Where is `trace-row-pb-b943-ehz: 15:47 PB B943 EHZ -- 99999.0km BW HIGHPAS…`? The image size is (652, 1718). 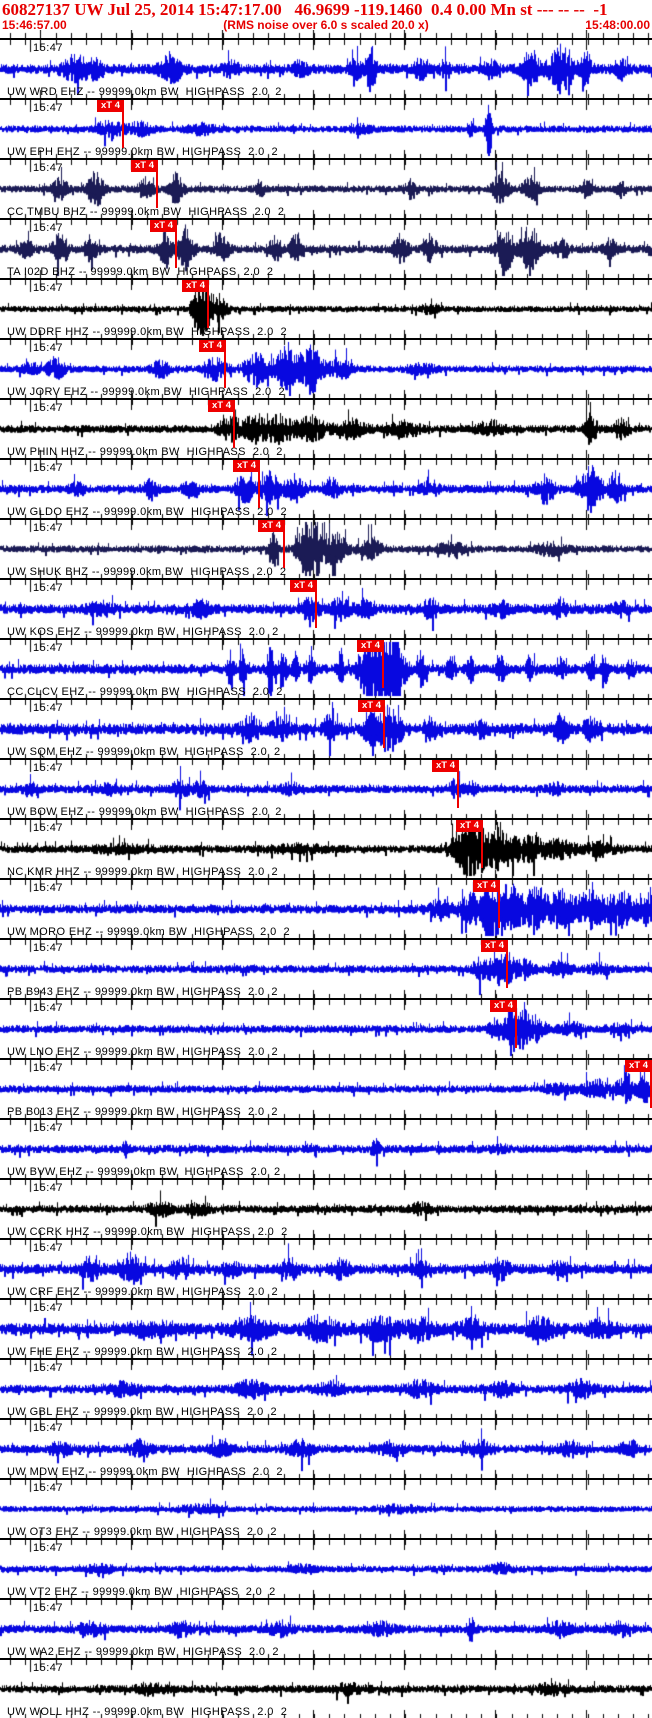 trace-row-pb-b943-ehz: 15:47 PB B943 EHZ -- 99999.0km BW HIGHPAS… is located at coordinates (326, 968).